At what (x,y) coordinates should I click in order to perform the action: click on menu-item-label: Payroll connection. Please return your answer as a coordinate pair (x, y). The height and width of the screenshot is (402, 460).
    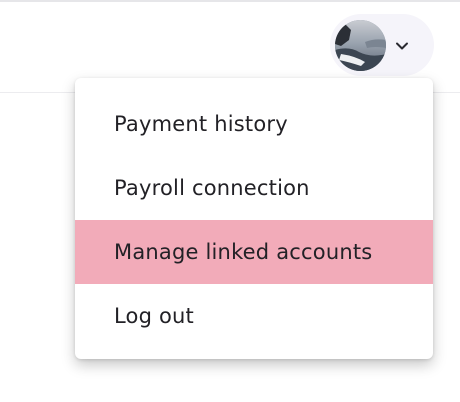
    Looking at the image, I should click on (212, 188).